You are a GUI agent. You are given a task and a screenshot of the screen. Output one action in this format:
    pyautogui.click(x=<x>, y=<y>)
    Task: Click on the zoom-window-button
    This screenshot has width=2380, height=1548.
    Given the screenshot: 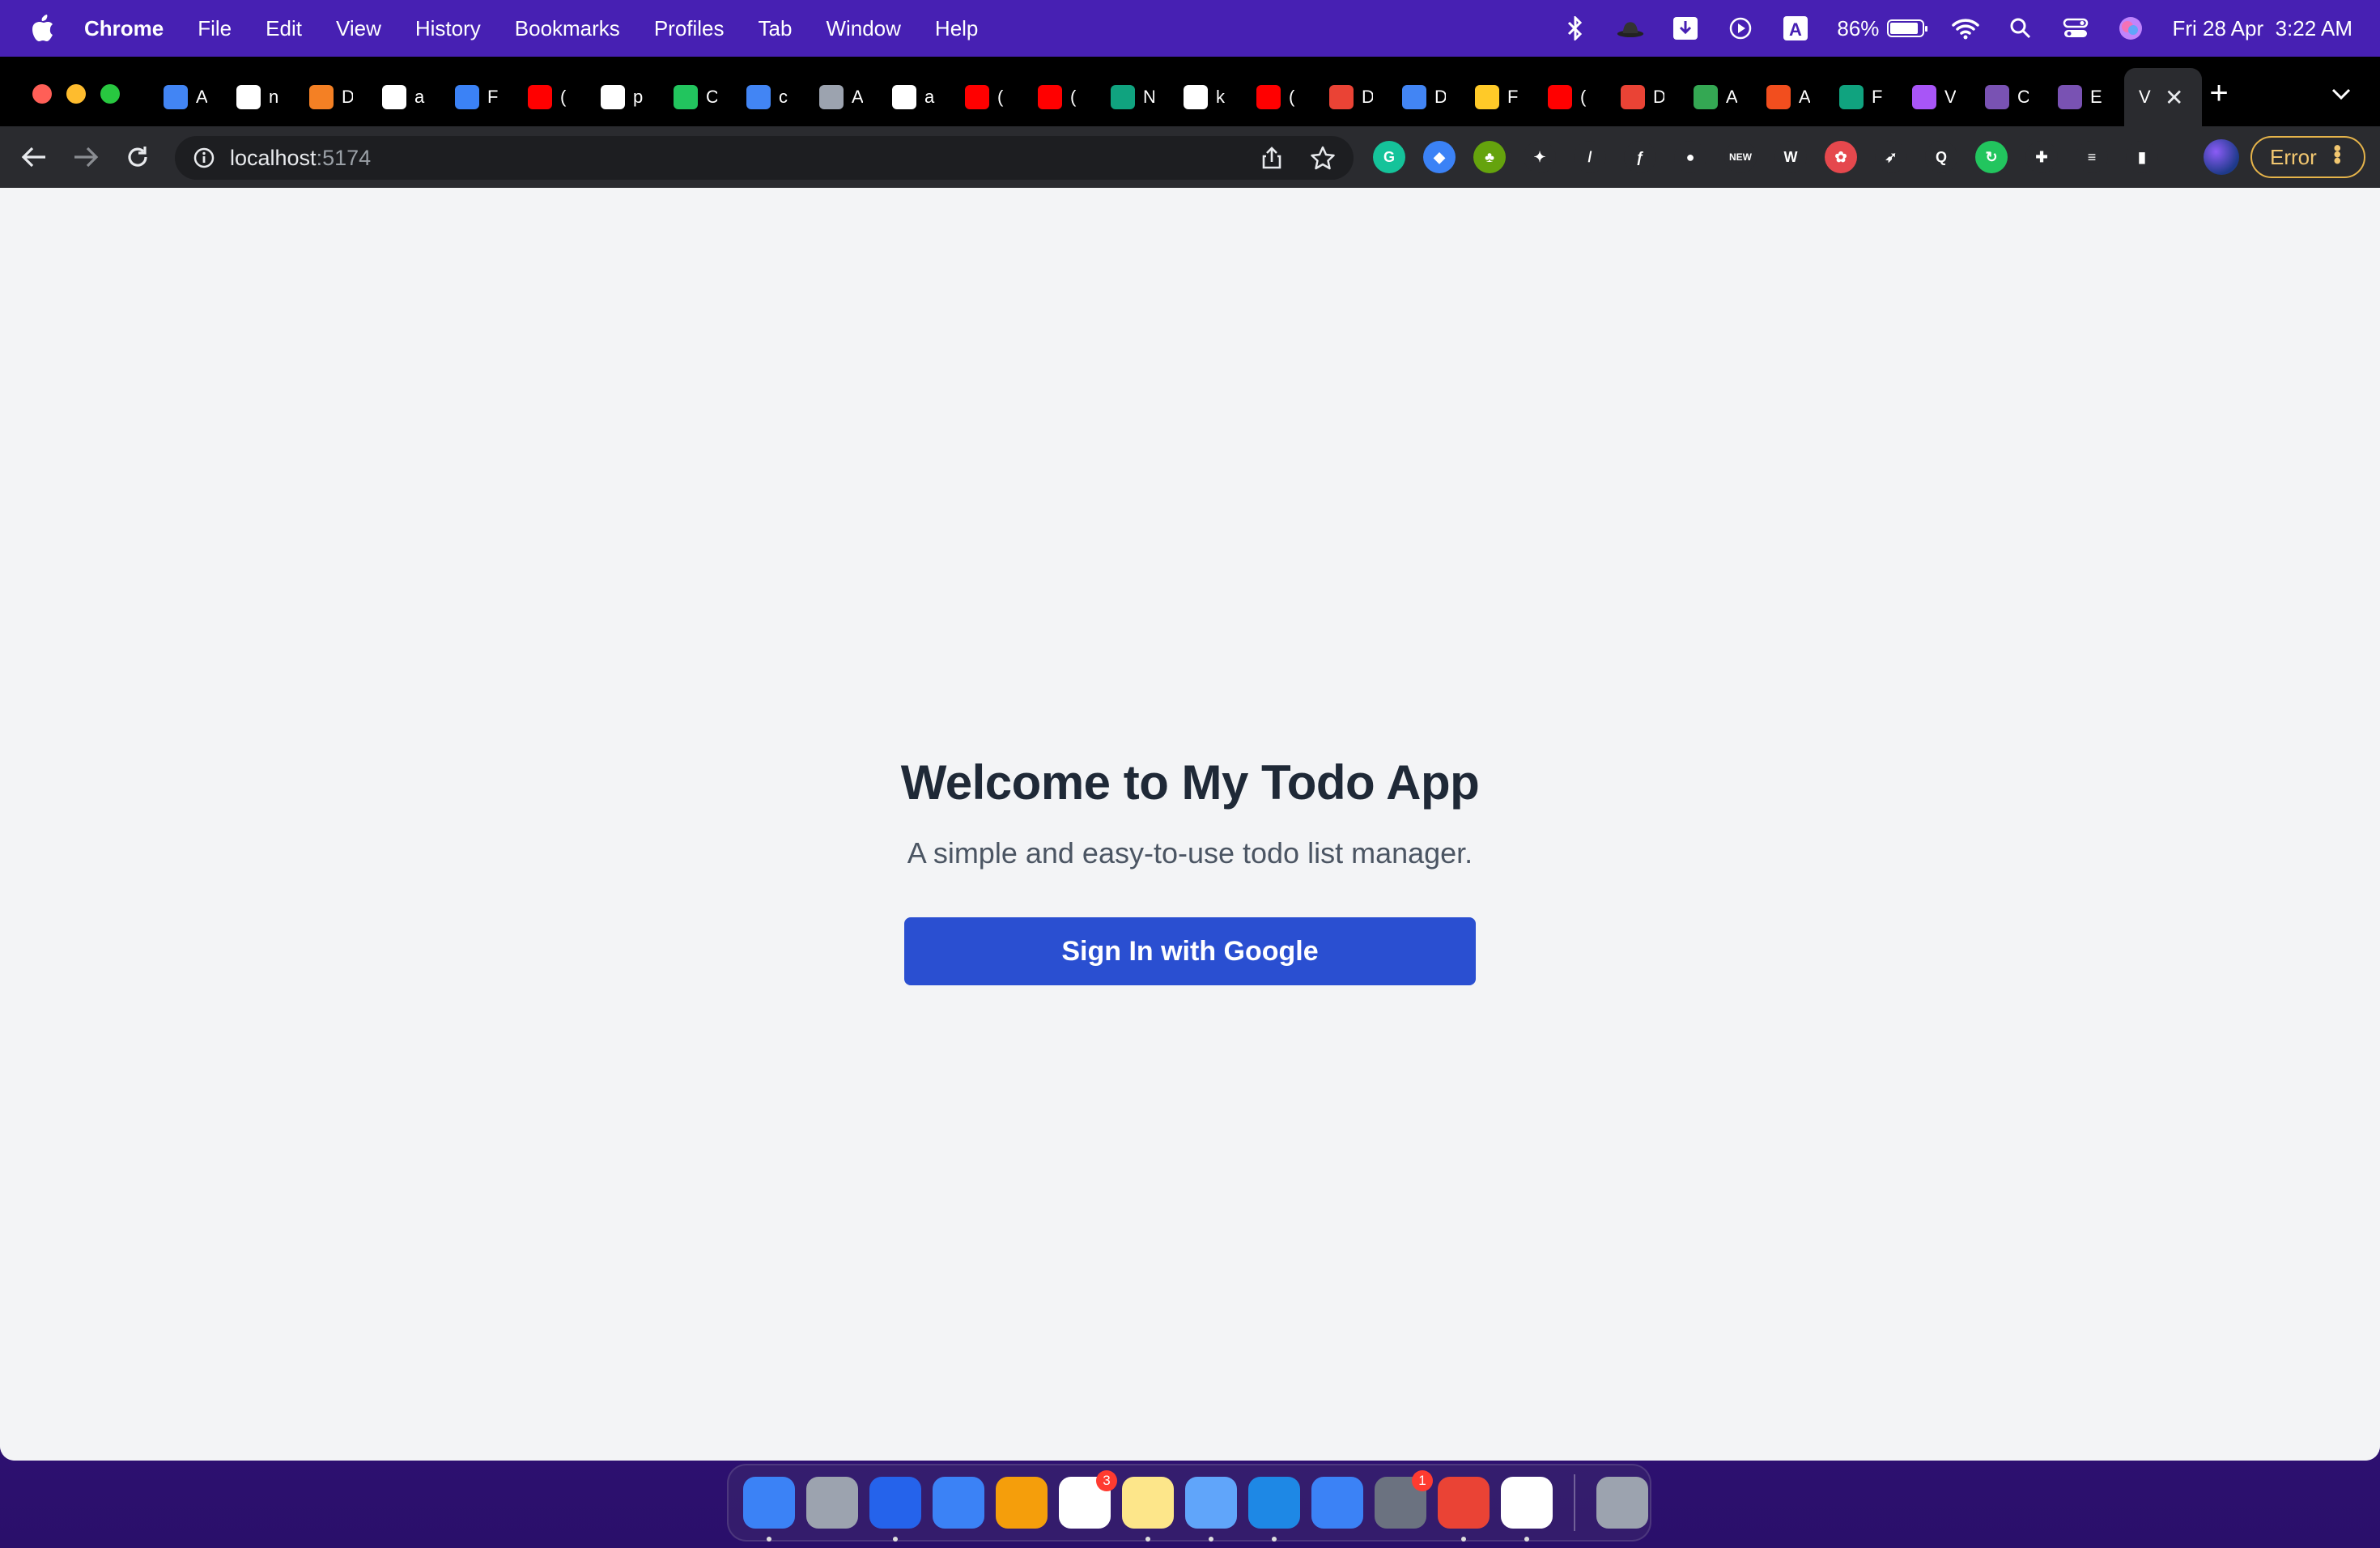 What is the action you would take?
    pyautogui.click(x=110, y=94)
    